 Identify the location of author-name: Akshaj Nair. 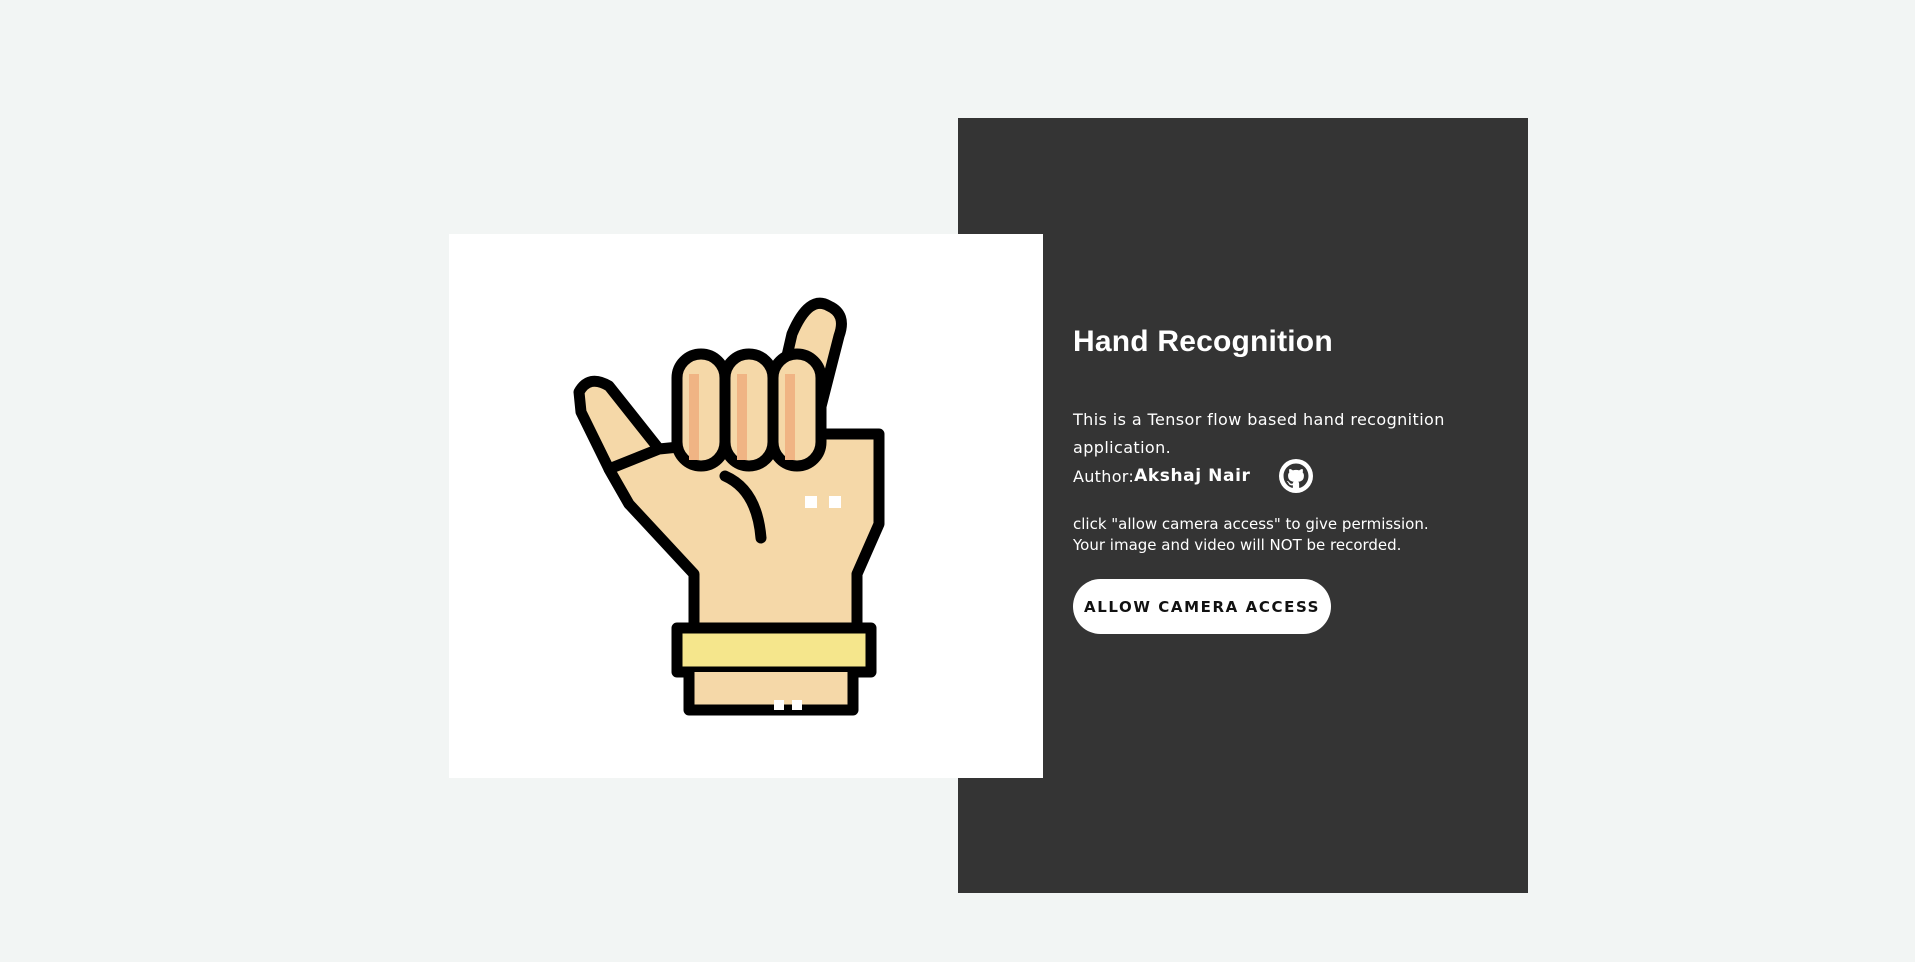
(1192, 476).